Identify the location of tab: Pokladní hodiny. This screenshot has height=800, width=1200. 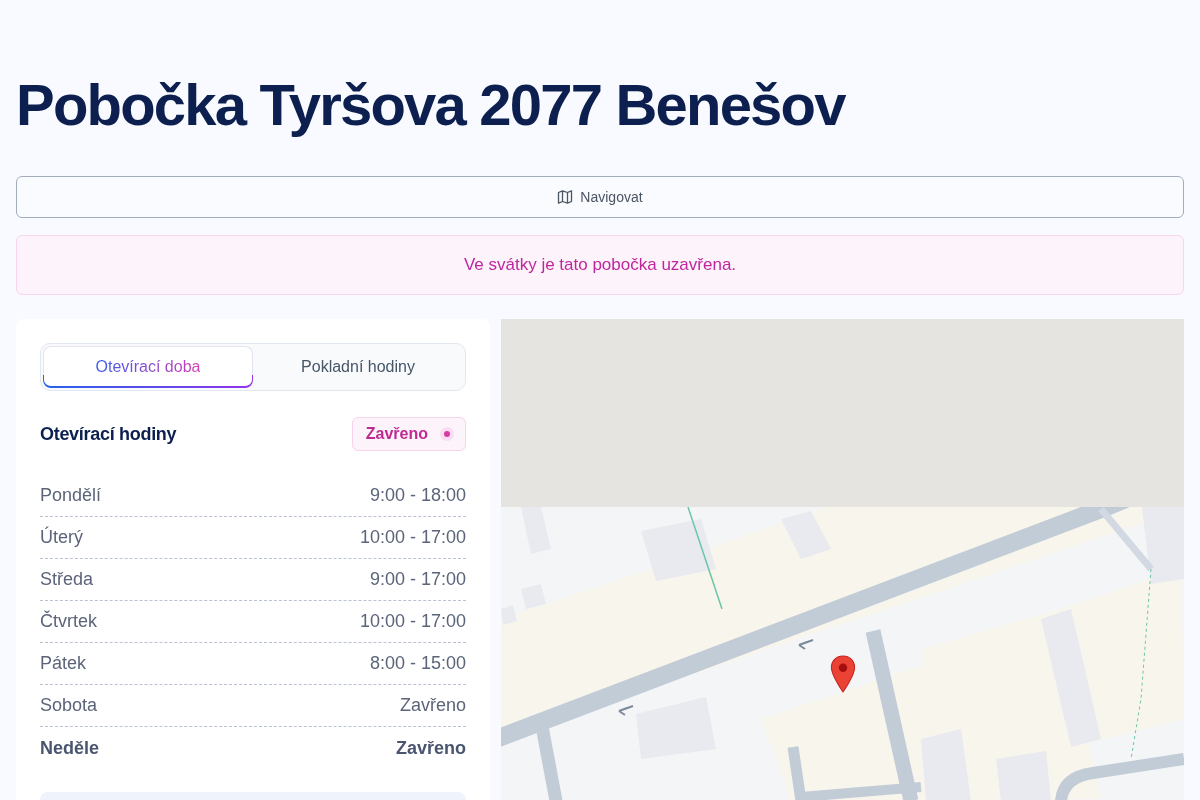
(358, 367).